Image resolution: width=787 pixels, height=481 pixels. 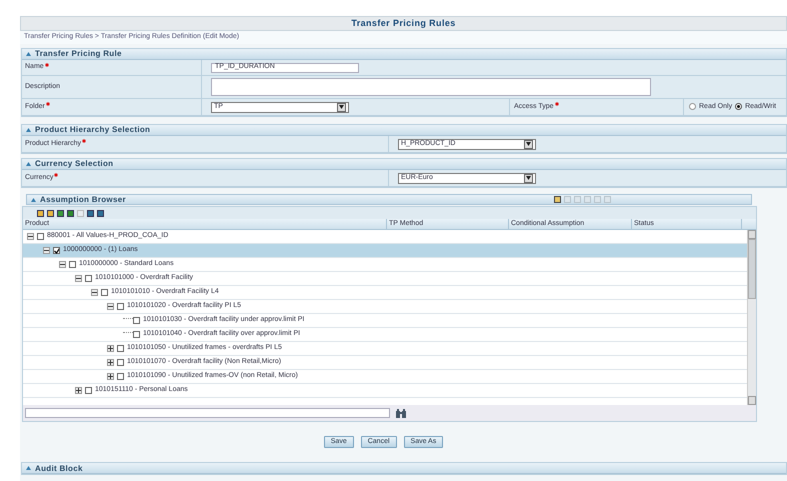 What do you see at coordinates (404, 54) in the screenshot?
I see `section-header: Transfer Pricing Rule` at bounding box center [404, 54].